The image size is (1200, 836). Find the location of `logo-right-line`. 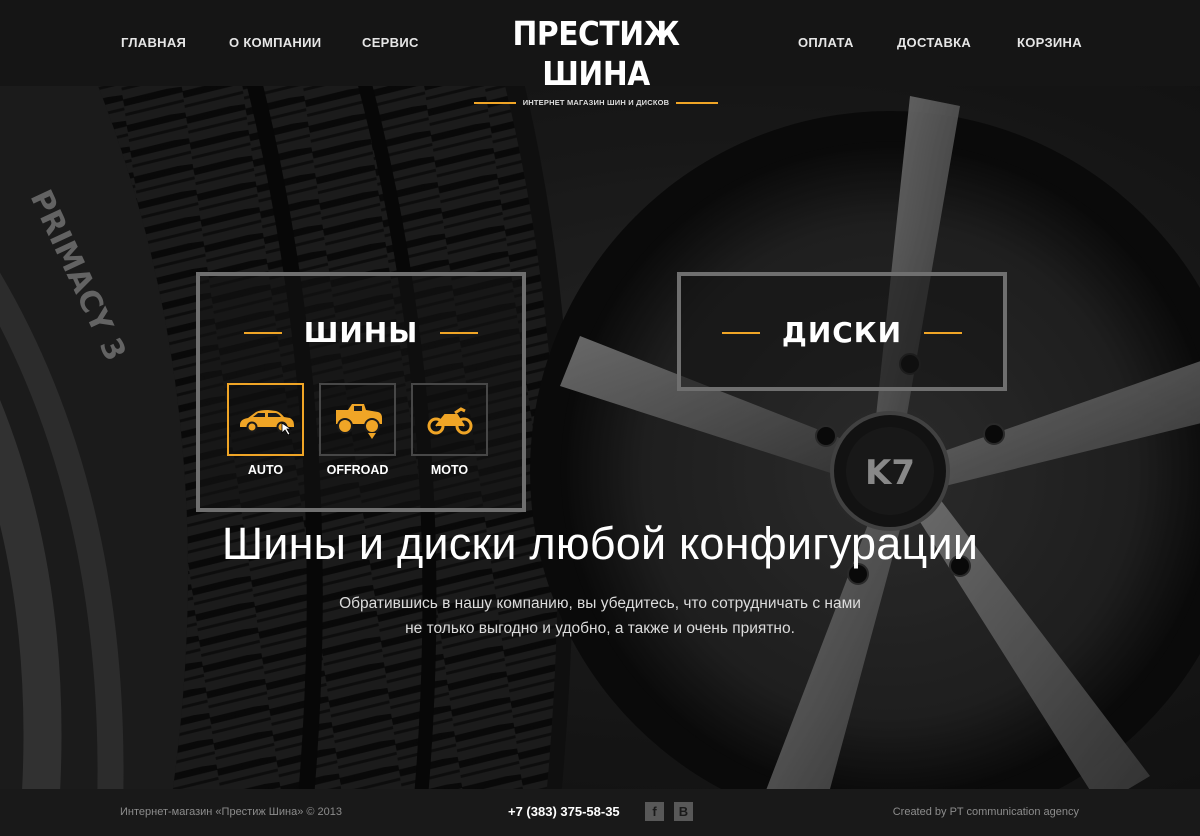

logo-right-line is located at coordinates (697, 102).